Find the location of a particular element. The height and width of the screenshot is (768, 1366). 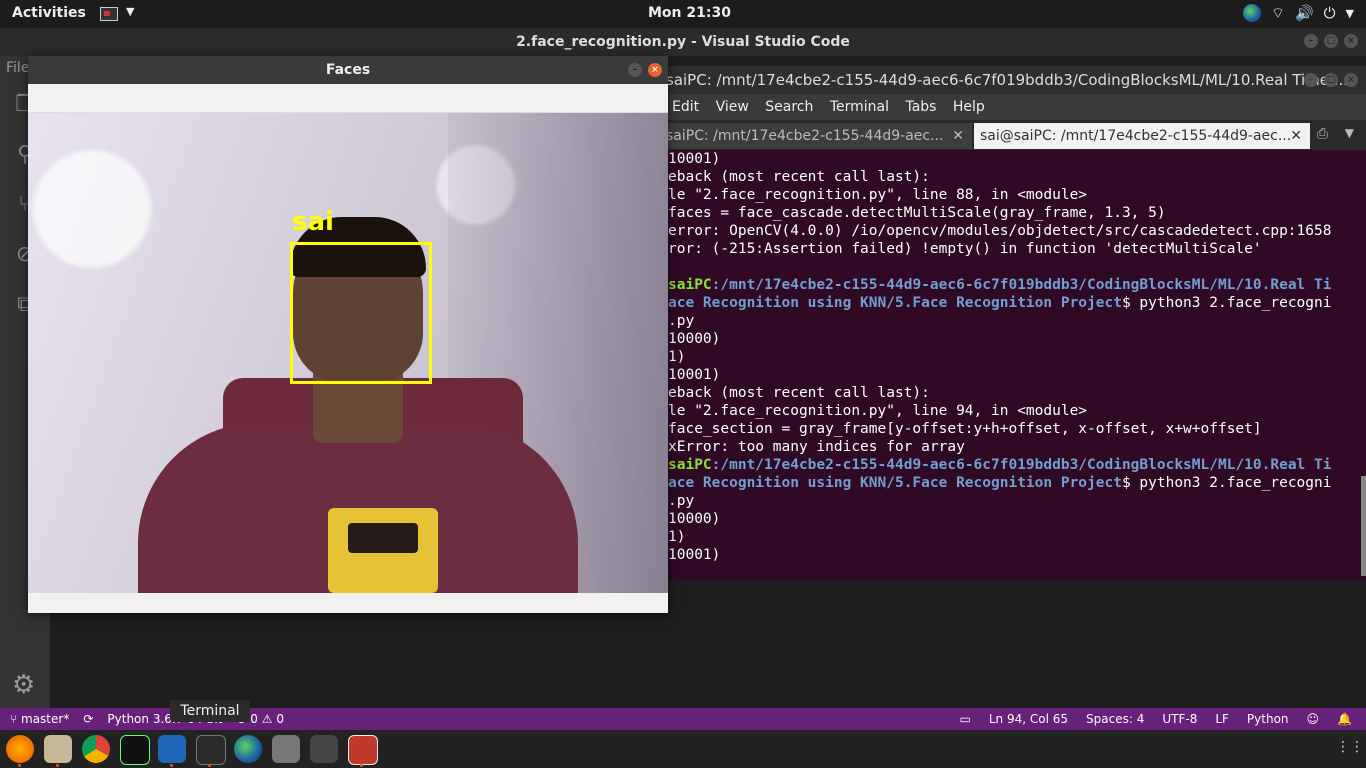

volume-icon: 🔊 is located at coordinates (1304, 13).